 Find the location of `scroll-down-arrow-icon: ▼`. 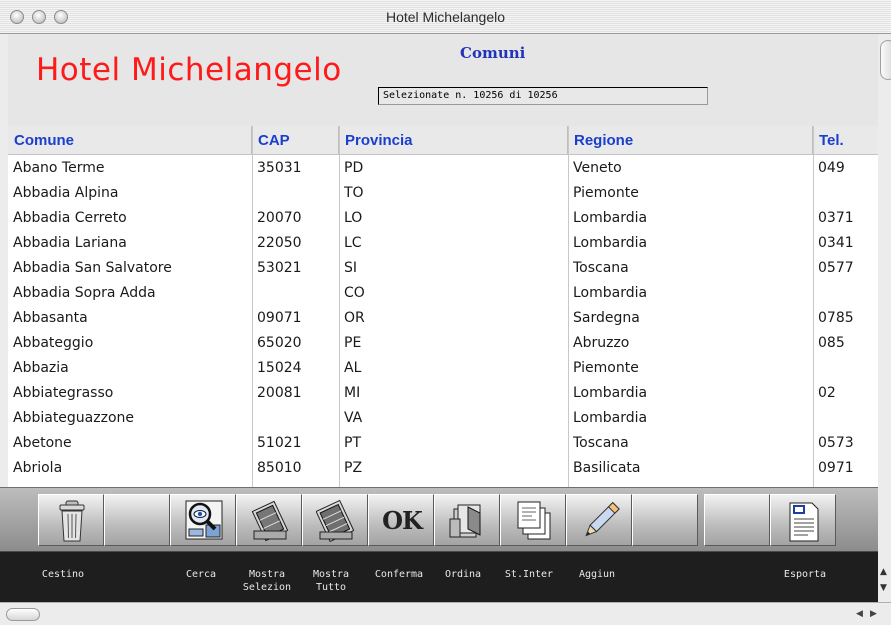

scroll-down-arrow-icon: ▼ is located at coordinates (883, 588).